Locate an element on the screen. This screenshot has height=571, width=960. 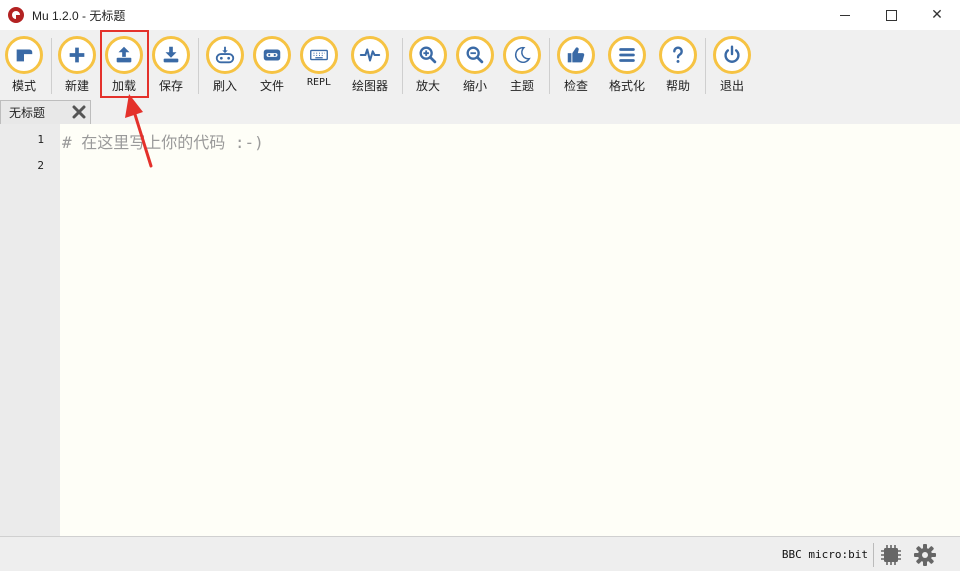
window-title: Mu 1.2.0 - 无标题 is located at coordinates (79, 15).